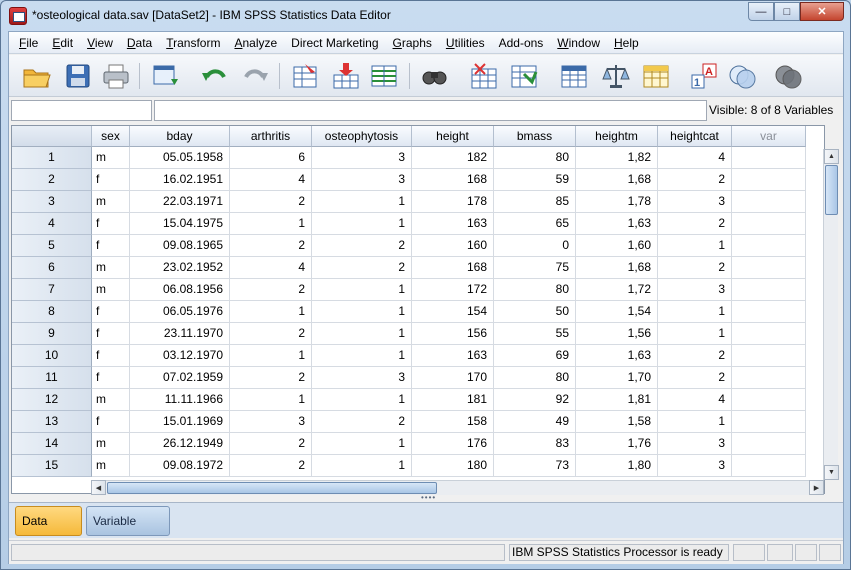 This screenshot has width=851, height=570. I want to click on menu-edit: Edit, so click(62, 43).